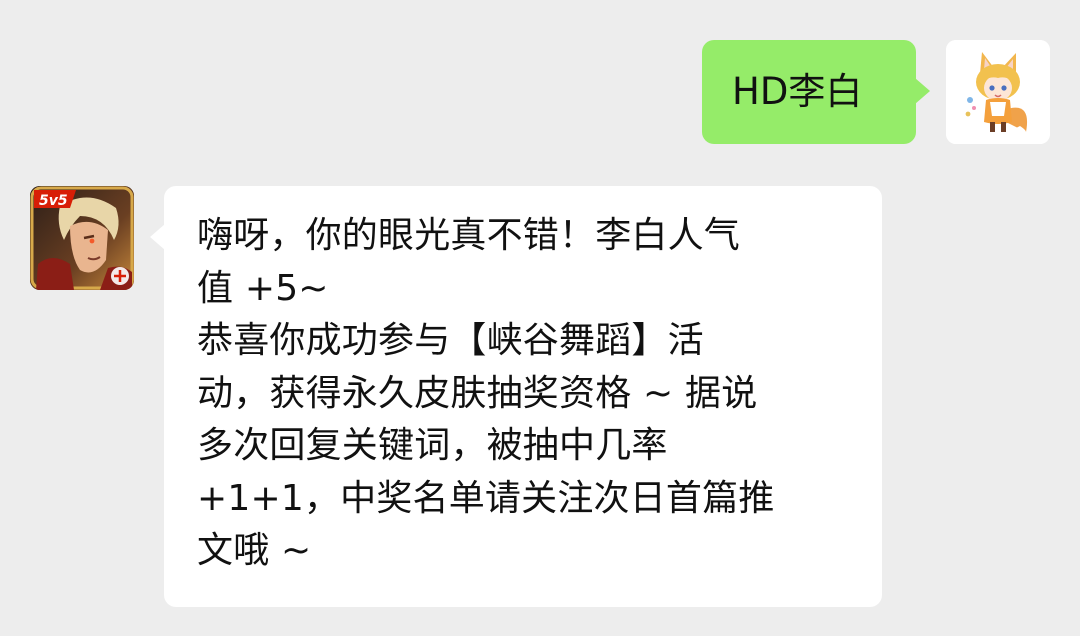 The image size is (1080, 636). I want to click on outgoing-message-text: HD李白, so click(797, 91).